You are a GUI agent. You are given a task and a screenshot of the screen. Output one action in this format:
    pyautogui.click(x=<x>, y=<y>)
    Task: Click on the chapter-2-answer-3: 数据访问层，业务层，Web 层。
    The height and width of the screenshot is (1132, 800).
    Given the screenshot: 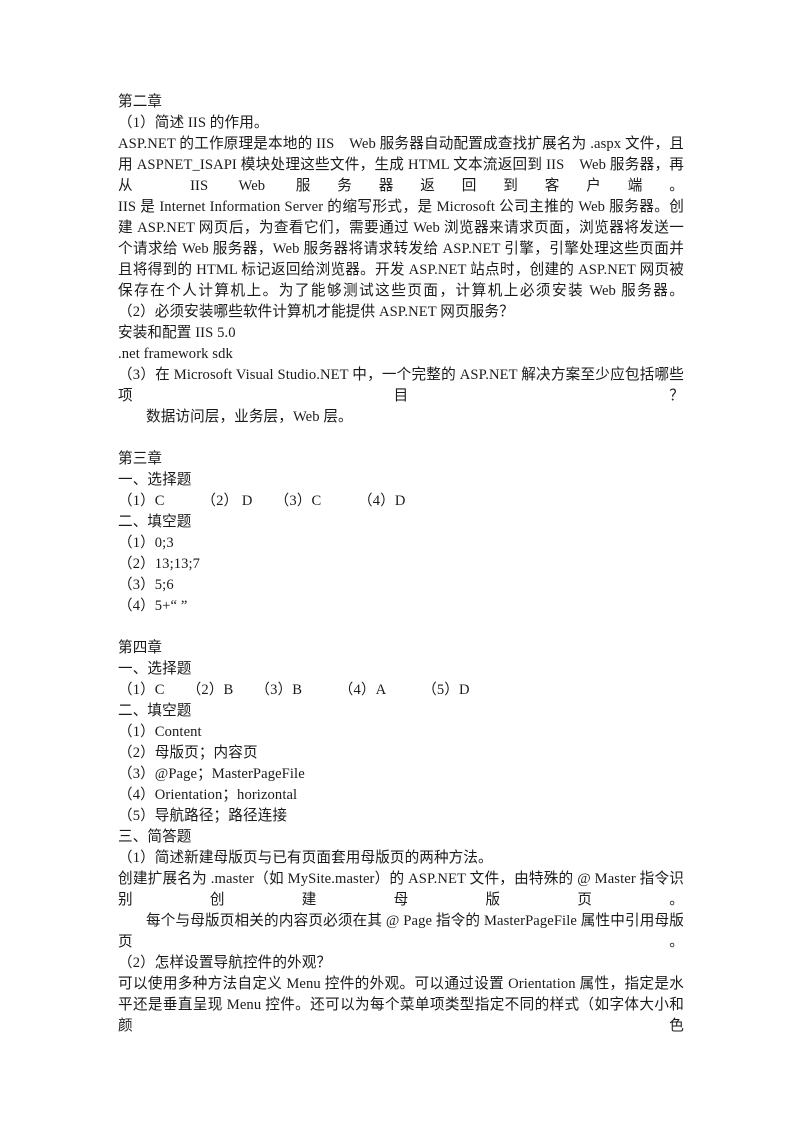 What is the action you would take?
    pyautogui.click(x=249, y=417)
    